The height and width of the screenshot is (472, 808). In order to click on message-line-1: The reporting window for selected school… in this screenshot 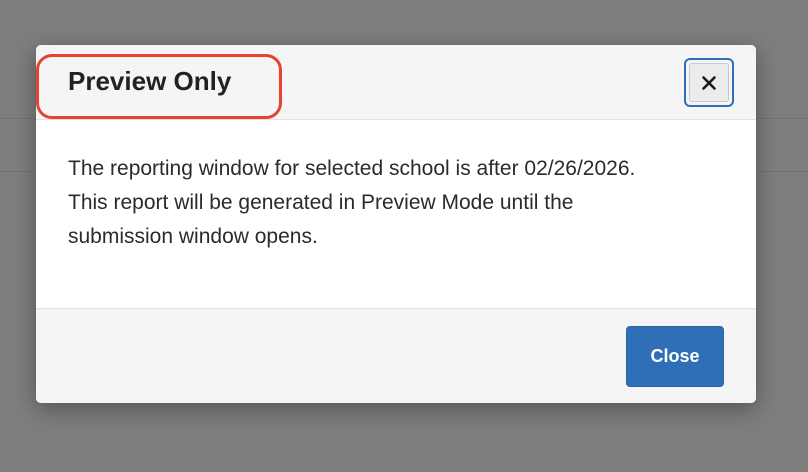, I will do `click(352, 168)`.